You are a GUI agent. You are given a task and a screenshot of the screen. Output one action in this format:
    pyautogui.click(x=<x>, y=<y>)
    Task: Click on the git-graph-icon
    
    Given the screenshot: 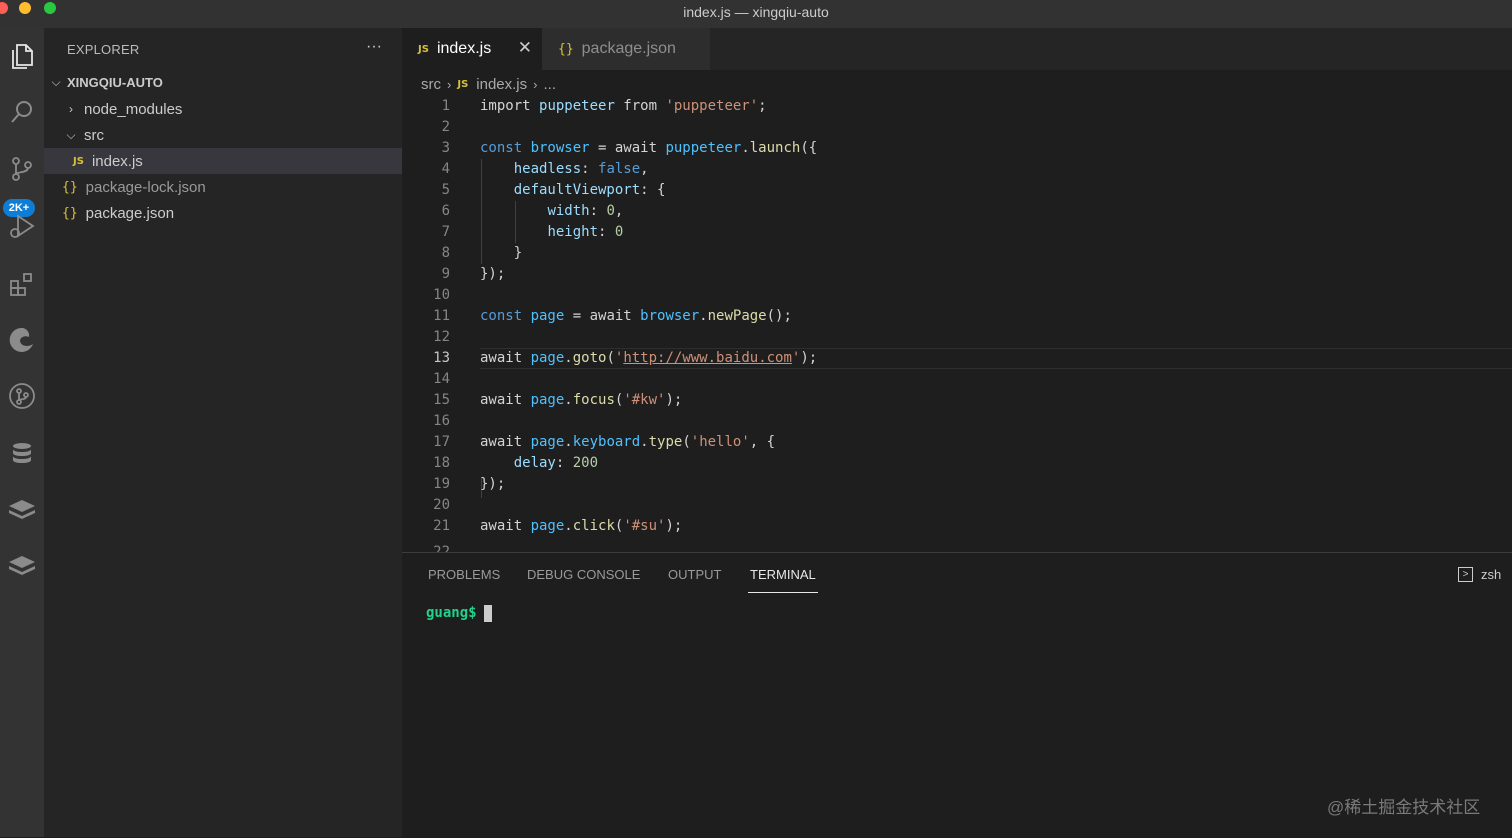 What is the action you would take?
    pyautogui.click(x=22, y=396)
    